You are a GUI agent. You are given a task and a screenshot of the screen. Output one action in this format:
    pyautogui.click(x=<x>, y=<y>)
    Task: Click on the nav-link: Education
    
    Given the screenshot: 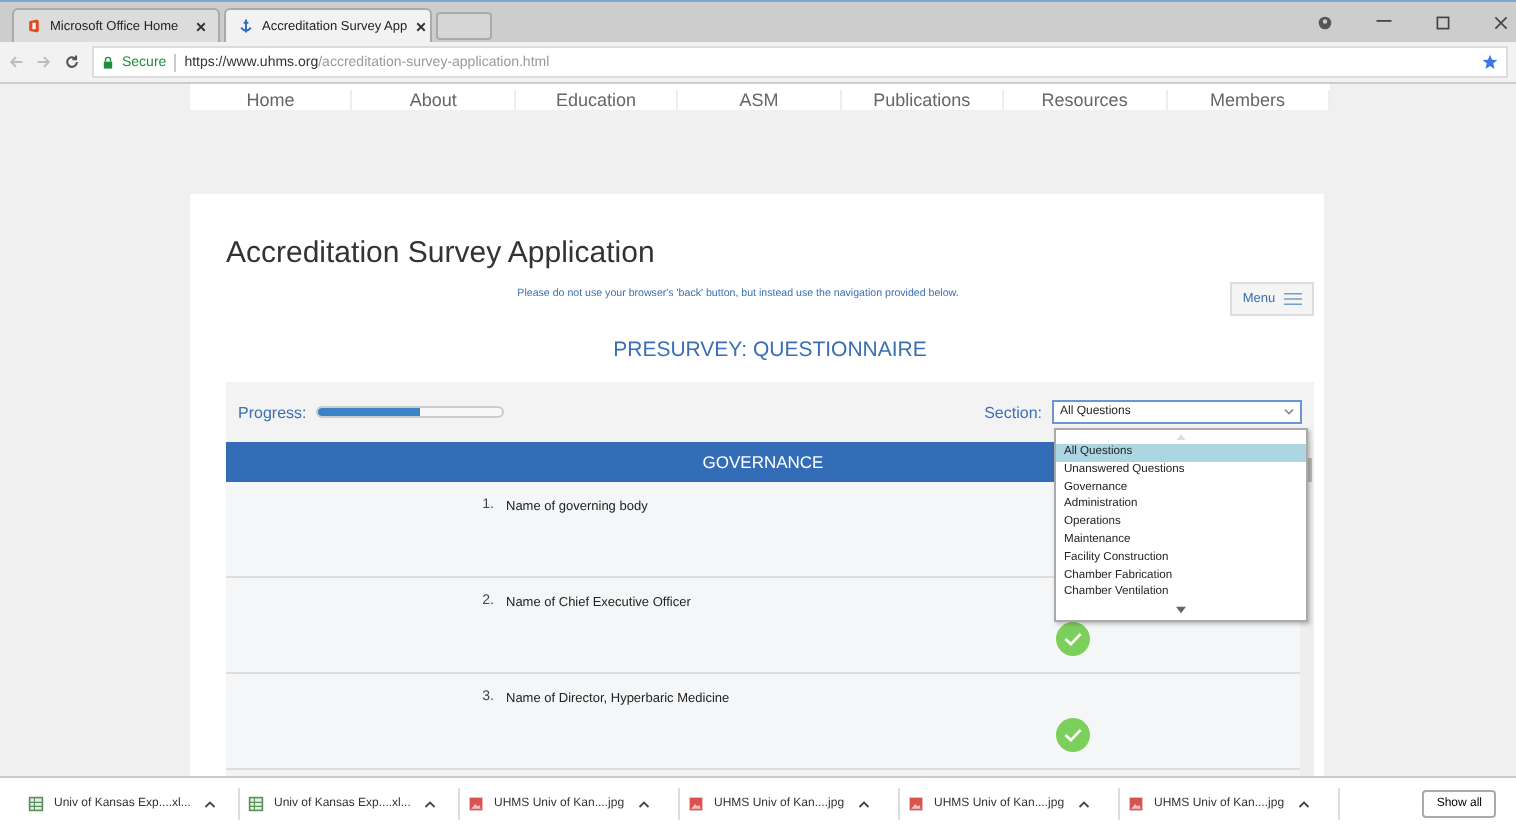 What is the action you would take?
    pyautogui.click(x=597, y=100)
    